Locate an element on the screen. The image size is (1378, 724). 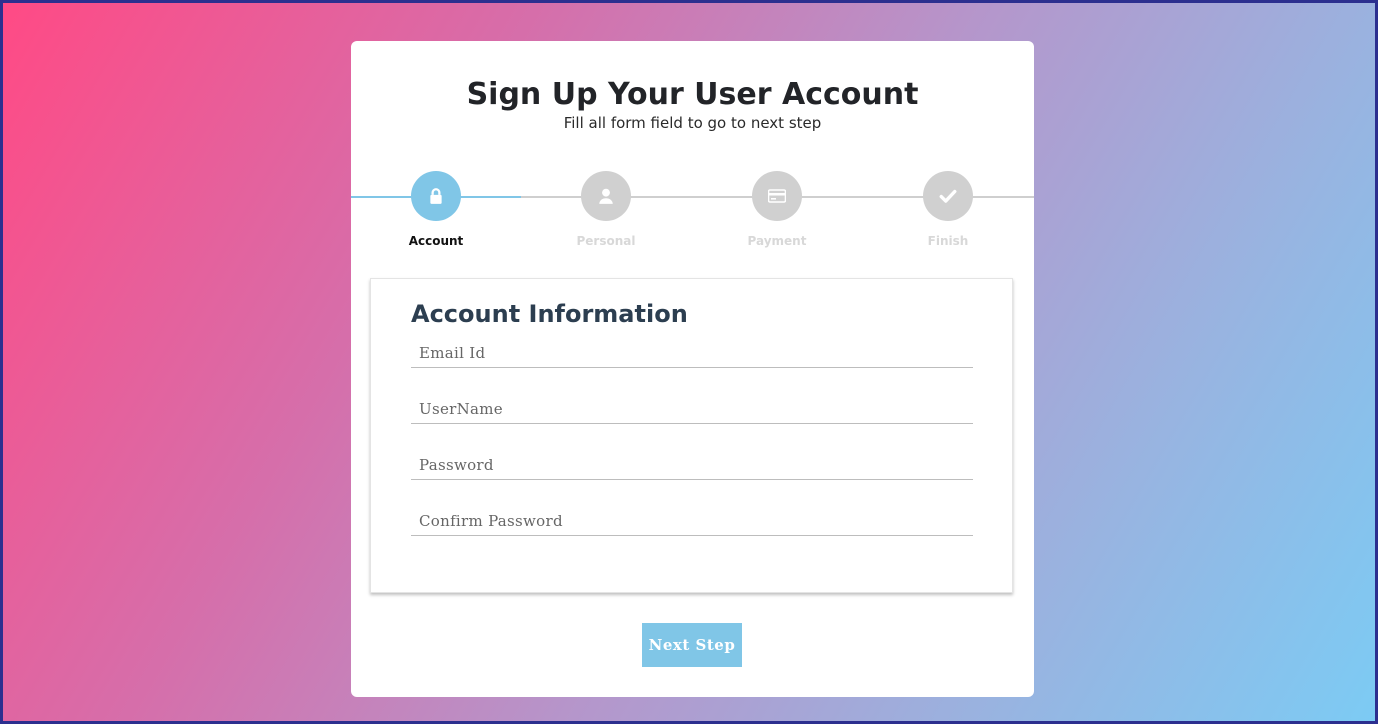
confirm-password-field is located at coordinates (692, 521).